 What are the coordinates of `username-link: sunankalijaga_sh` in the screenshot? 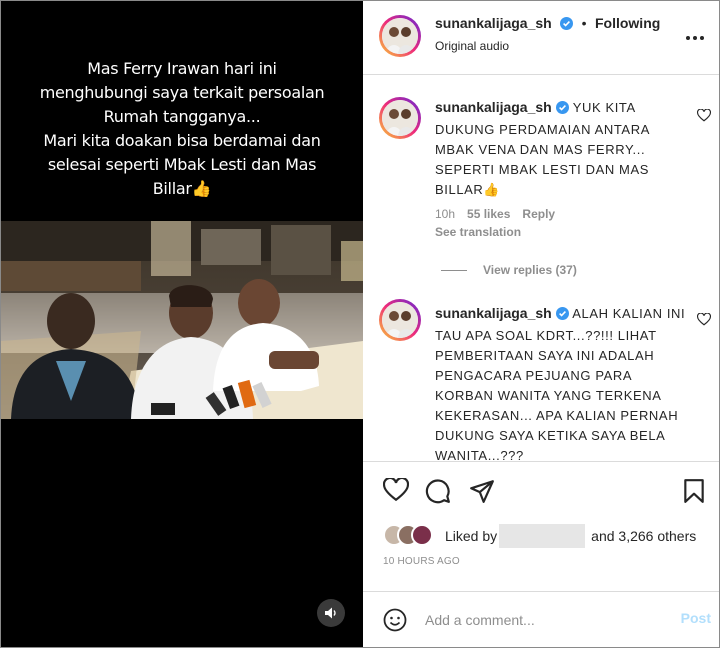 It's located at (493, 23).